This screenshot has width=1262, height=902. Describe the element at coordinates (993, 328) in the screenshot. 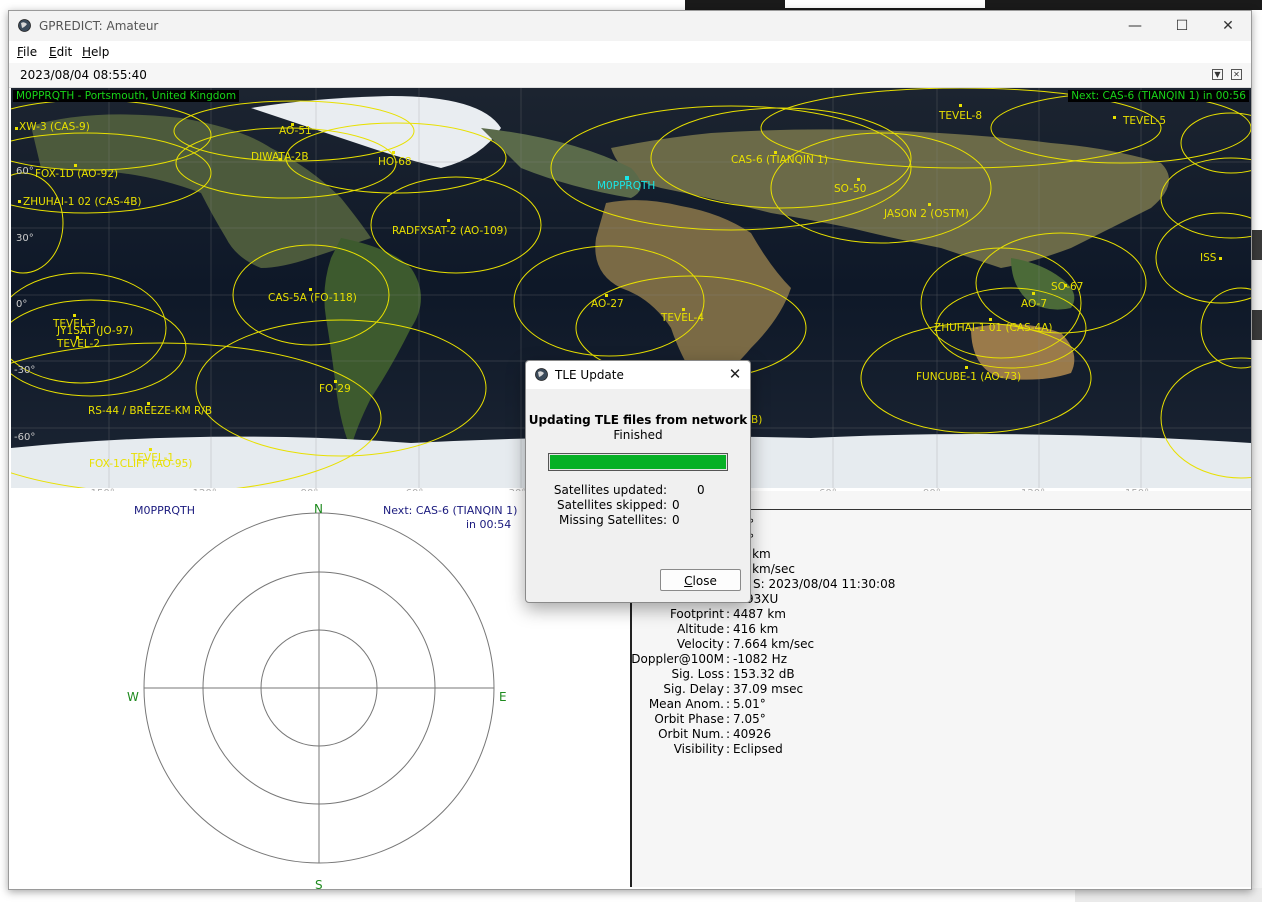

I see `sat-label: ZHUHAI-1 01 (CAS-4A)` at that location.